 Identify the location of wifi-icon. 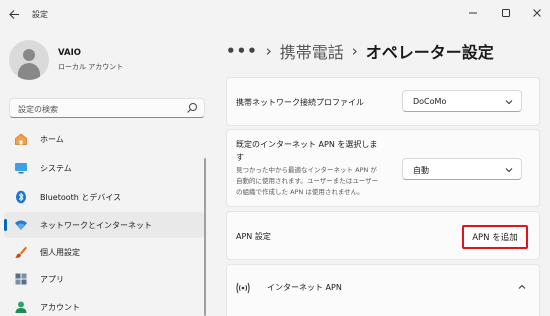
(21, 225).